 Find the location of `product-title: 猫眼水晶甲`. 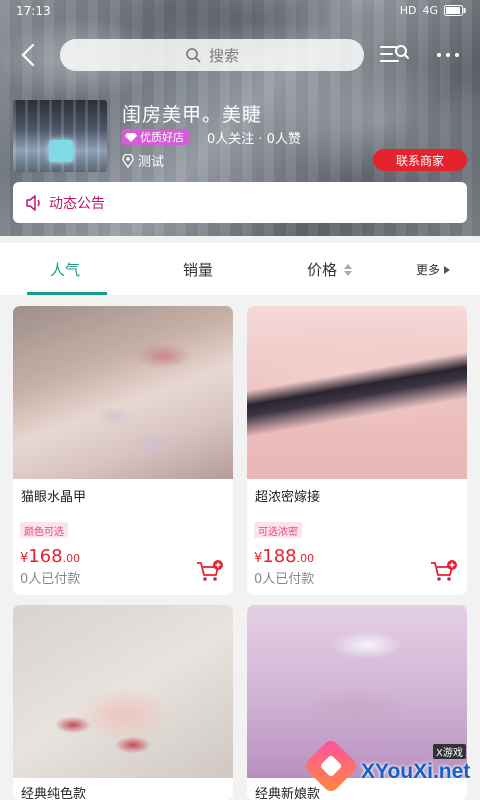

product-title: 猫眼水晶甲 is located at coordinates (54, 497).